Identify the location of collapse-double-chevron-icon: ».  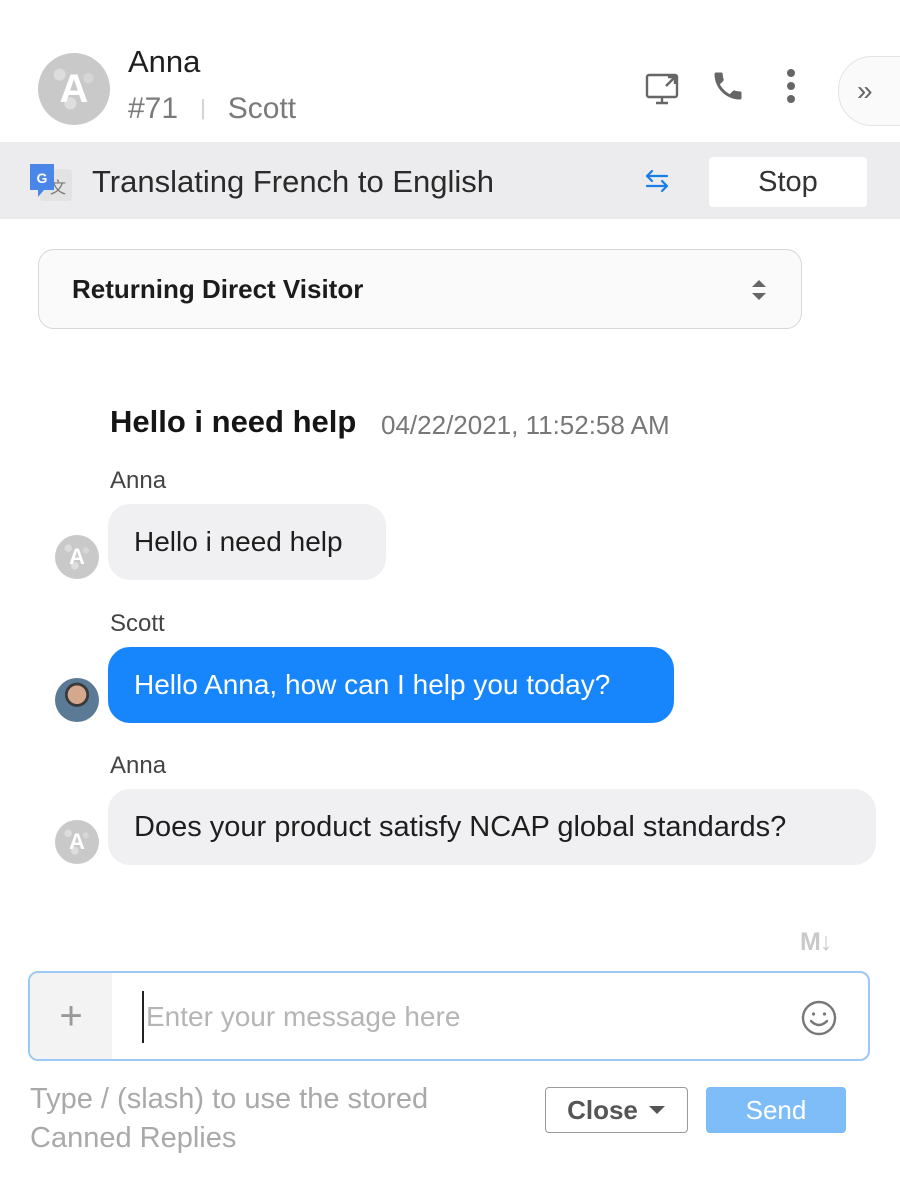
(865, 90).